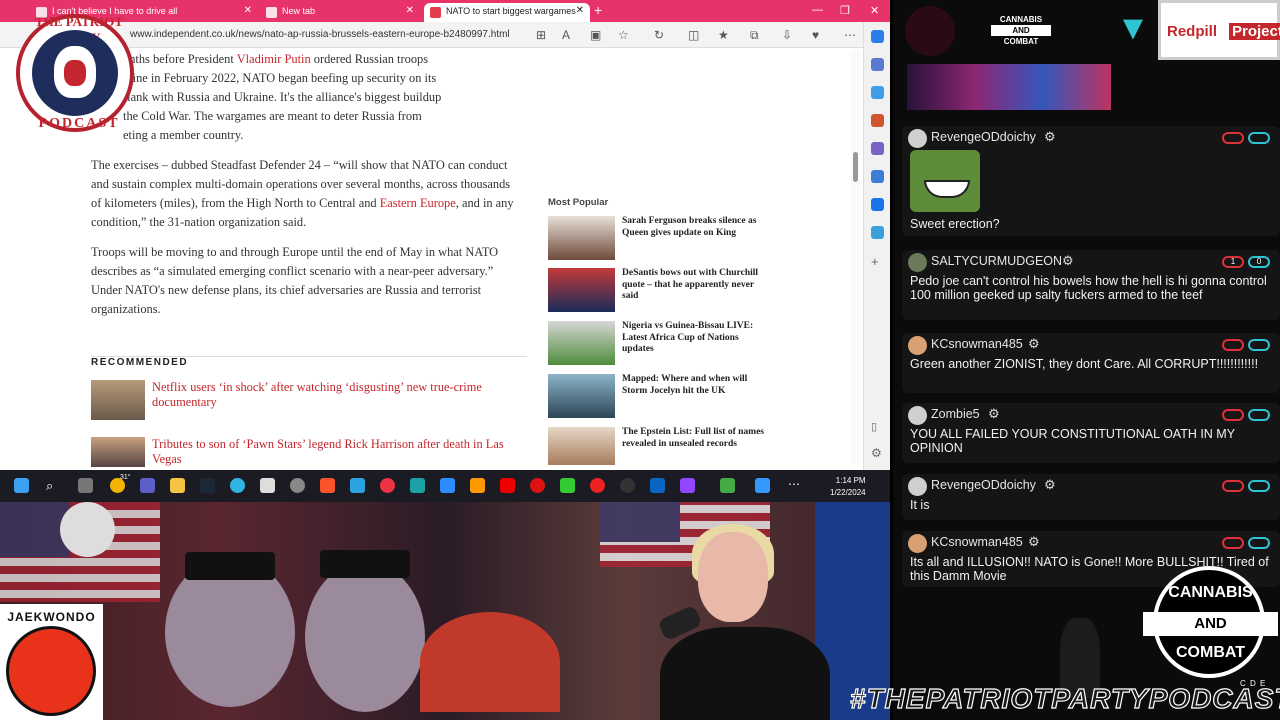  Describe the element at coordinates (877, 426) in the screenshot. I see `sidebar-layout-icon: ▯` at that location.